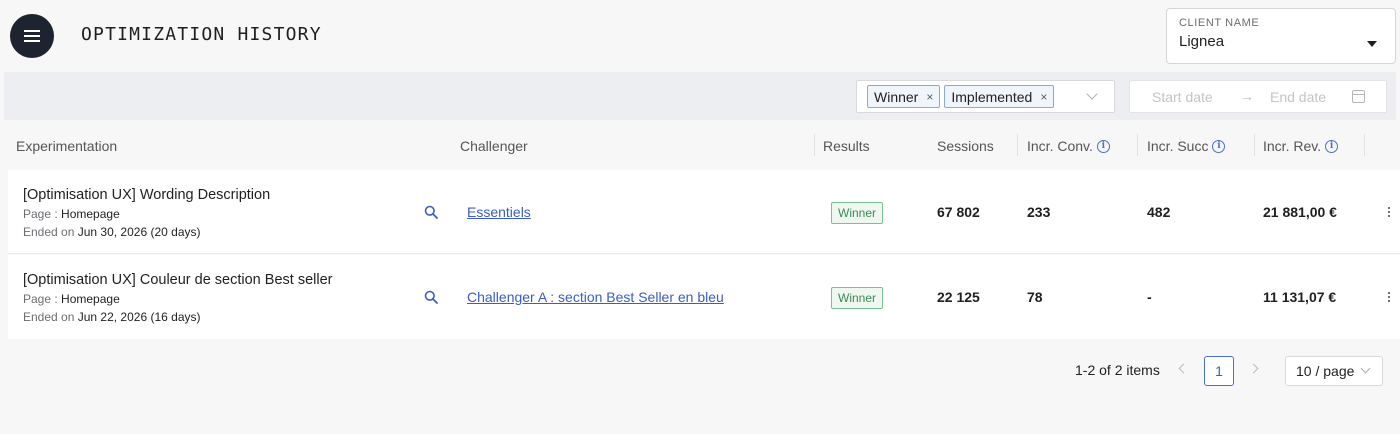 The width and height of the screenshot is (1400, 434). What do you see at coordinates (1159, 212) in the screenshot?
I see `incr-succ-value: 482` at bounding box center [1159, 212].